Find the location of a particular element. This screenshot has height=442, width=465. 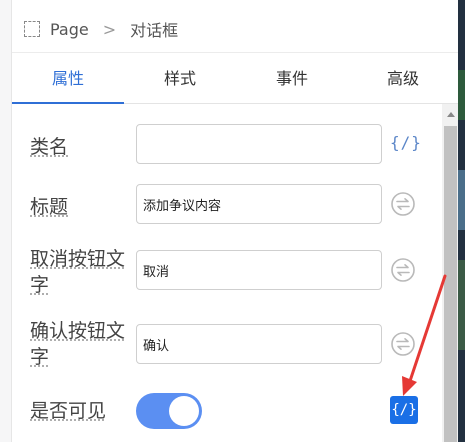

classname-label: 类名 is located at coordinates (49, 147).